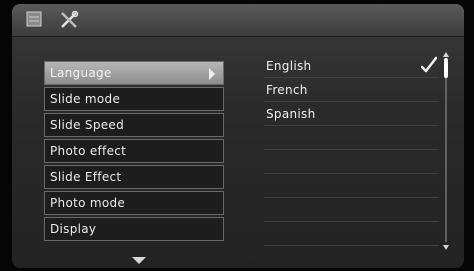  I want to click on menu-item-label: Photo effect, so click(88, 151).